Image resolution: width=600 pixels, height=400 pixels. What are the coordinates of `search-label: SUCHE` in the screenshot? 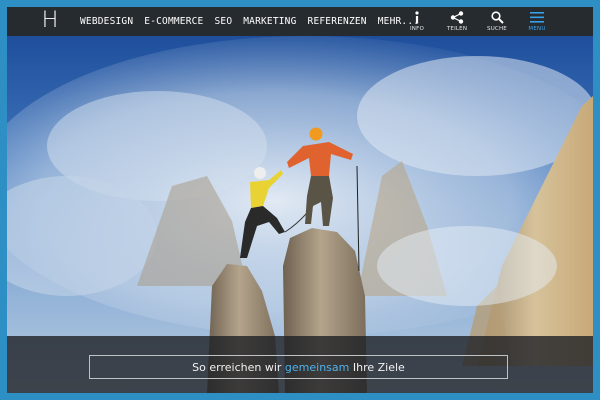 It's located at (497, 29).